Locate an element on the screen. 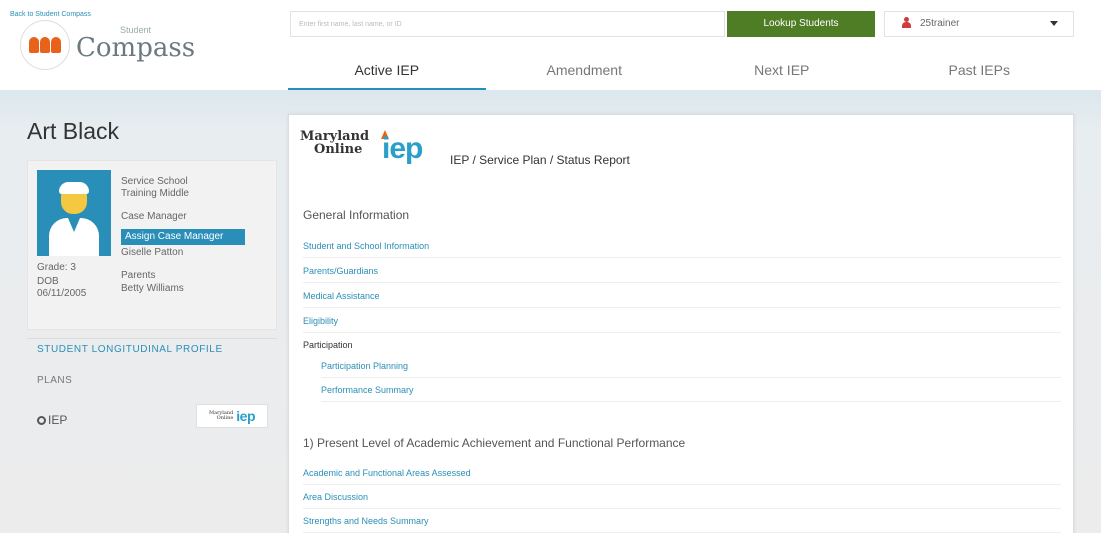 This screenshot has height=533, width=1101. student-search-input: Enter first name, last name, or ID is located at coordinates (507, 24).